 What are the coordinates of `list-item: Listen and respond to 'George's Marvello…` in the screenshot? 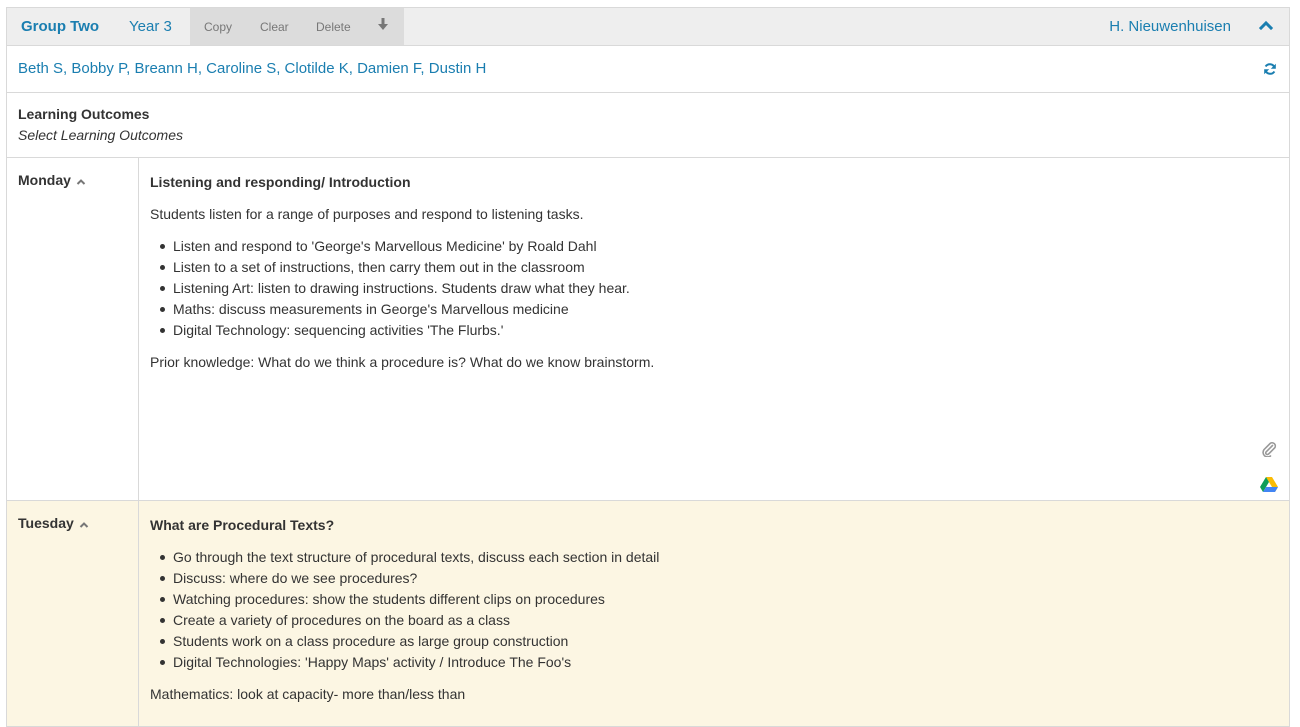 It's located at (704, 246).